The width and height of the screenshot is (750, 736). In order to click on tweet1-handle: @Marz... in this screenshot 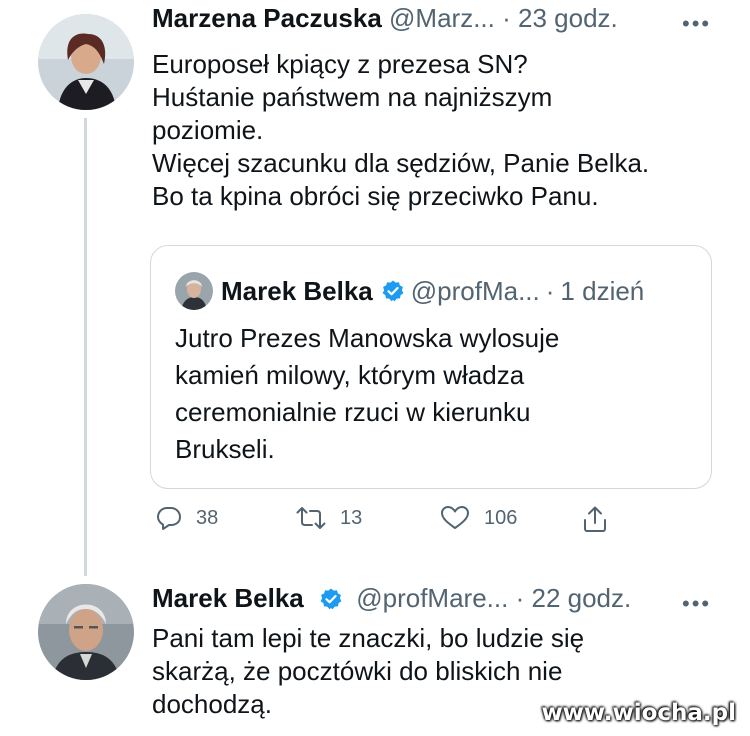, I will do `click(442, 18)`.